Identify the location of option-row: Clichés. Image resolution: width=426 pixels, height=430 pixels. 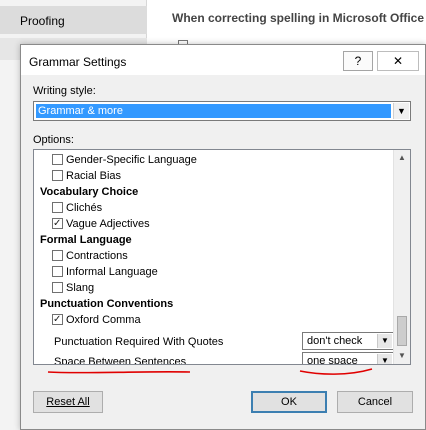
(209, 208).